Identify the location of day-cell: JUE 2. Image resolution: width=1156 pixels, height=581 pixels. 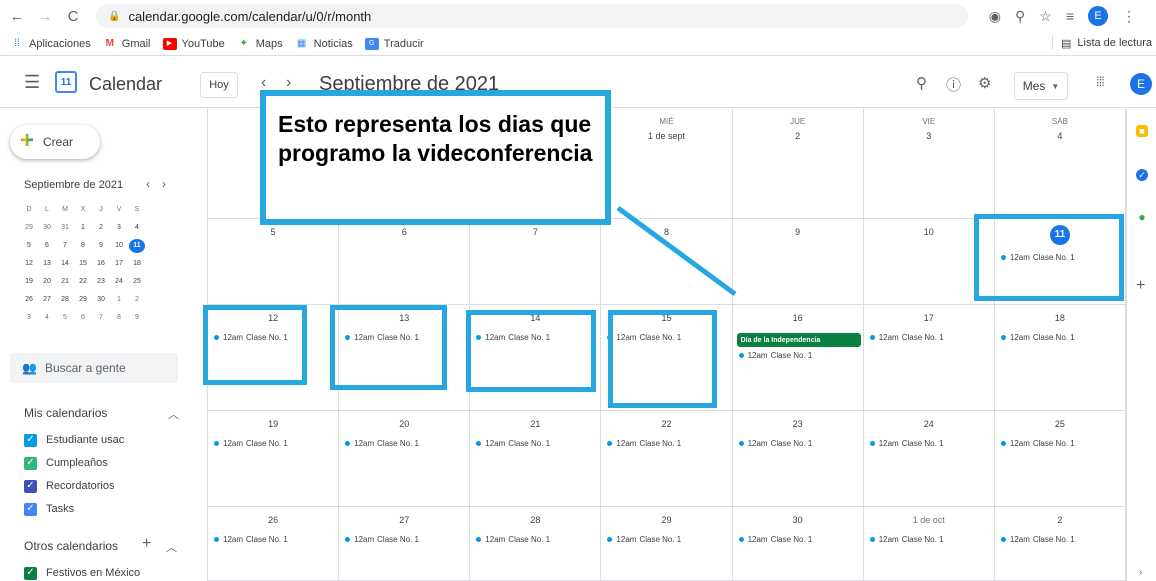
(798, 164).